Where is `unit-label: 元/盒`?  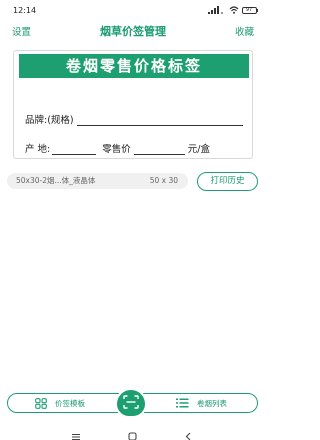 unit-label: 元/盒 is located at coordinates (198, 149).